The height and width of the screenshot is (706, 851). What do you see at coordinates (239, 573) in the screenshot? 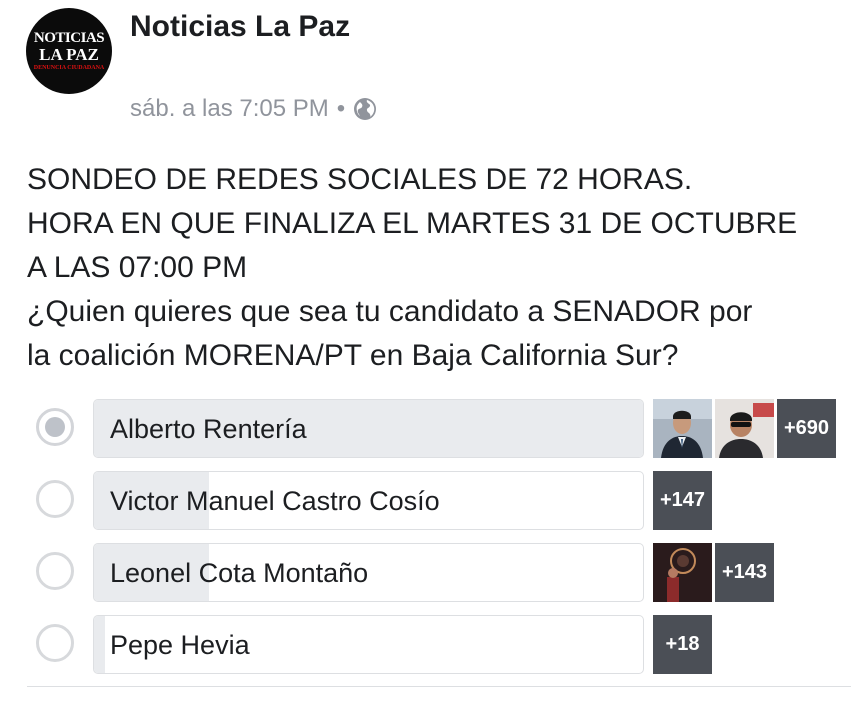
I see `poll-option-label: Leonel Cota Montaño` at bounding box center [239, 573].